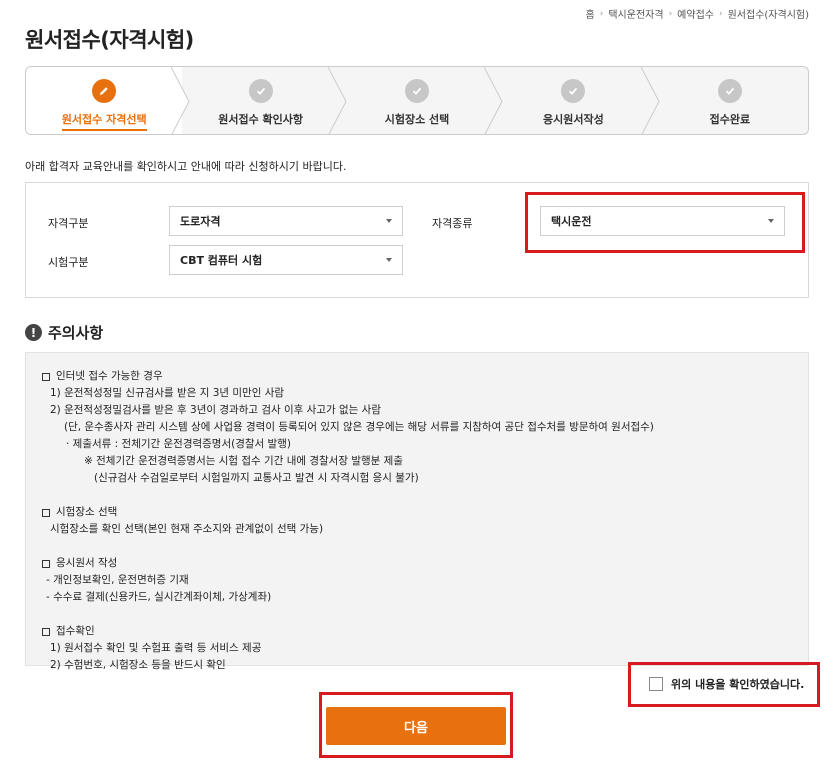  I want to click on notice-line: (신규검사 수검일로부터 시험일까지 교통사고 발견 시 자격시험 응시 불가), so click(256, 478).